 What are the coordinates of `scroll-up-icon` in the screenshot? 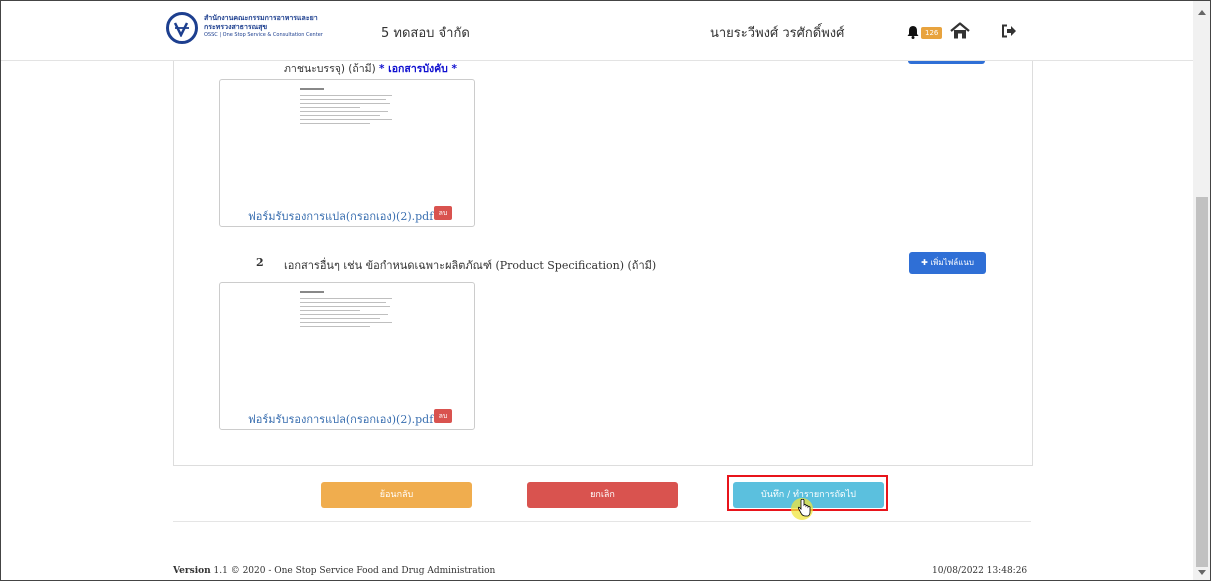 It's located at (1202, 12).